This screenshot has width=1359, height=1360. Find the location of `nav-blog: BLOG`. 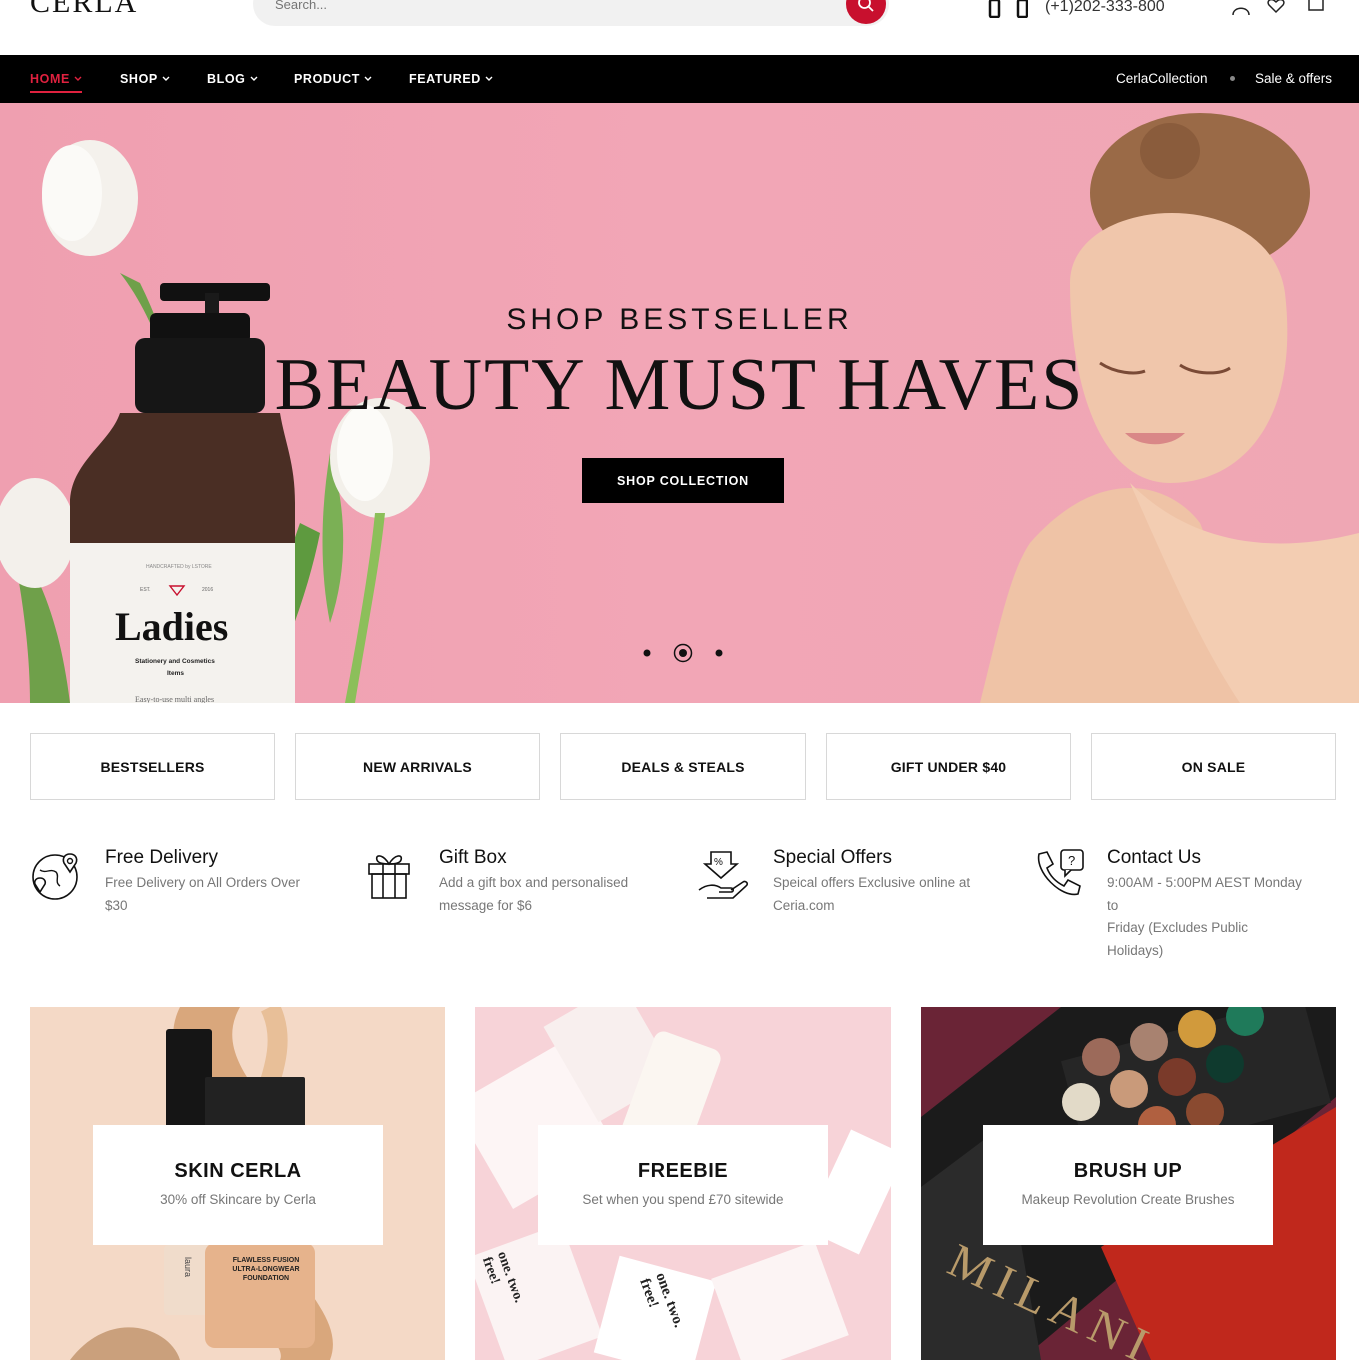

nav-blog: BLOG is located at coordinates (232, 79).